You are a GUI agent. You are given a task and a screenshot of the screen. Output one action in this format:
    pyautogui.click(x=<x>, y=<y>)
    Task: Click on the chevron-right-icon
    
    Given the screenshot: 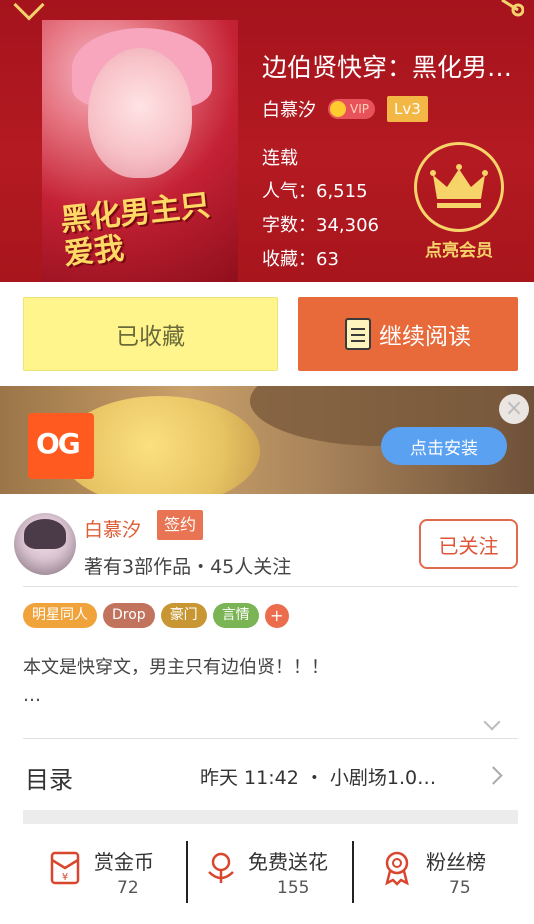 What is the action you would take?
    pyautogui.click(x=493, y=775)
    